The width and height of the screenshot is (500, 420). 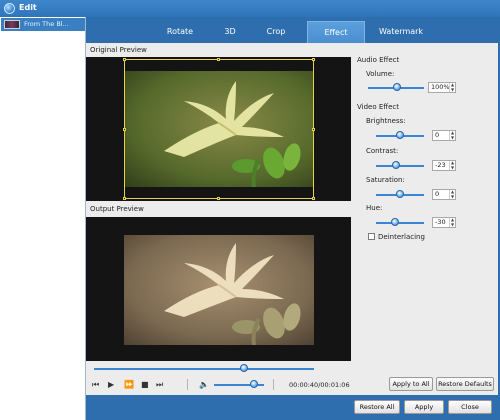 What do you see at coordinates (400, 223) in the screenshot?
I see `hue-slider` at bounding box center [400, 223].